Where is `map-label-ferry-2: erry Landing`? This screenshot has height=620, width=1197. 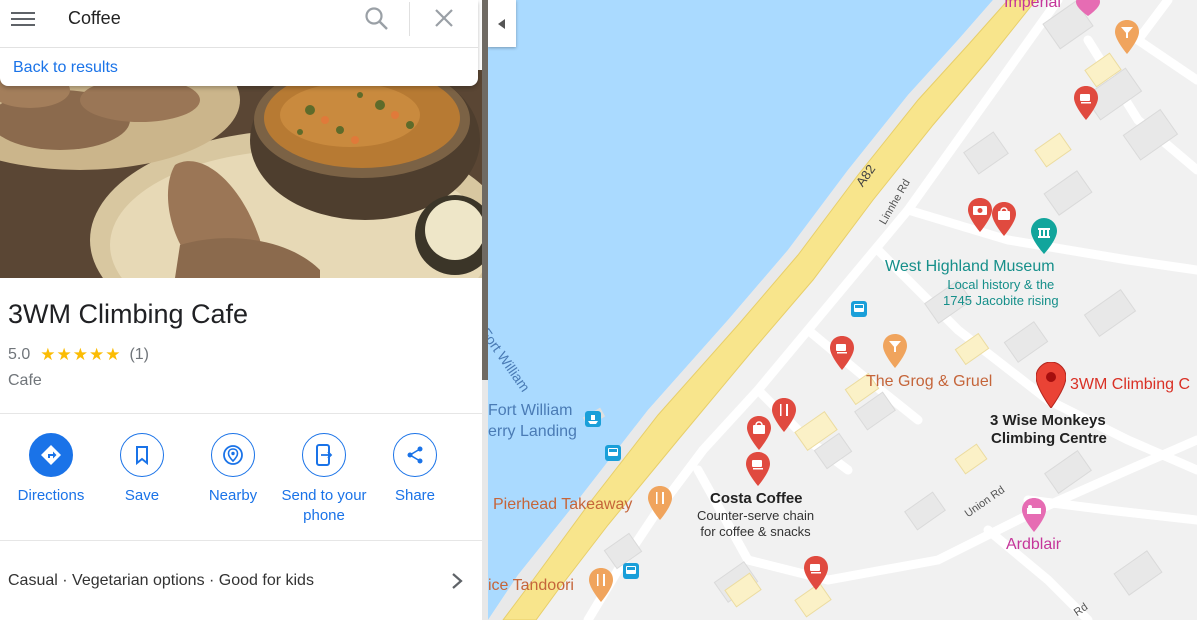 map-label-ferry-2: erry Landing is located at coordinates (532, 432).